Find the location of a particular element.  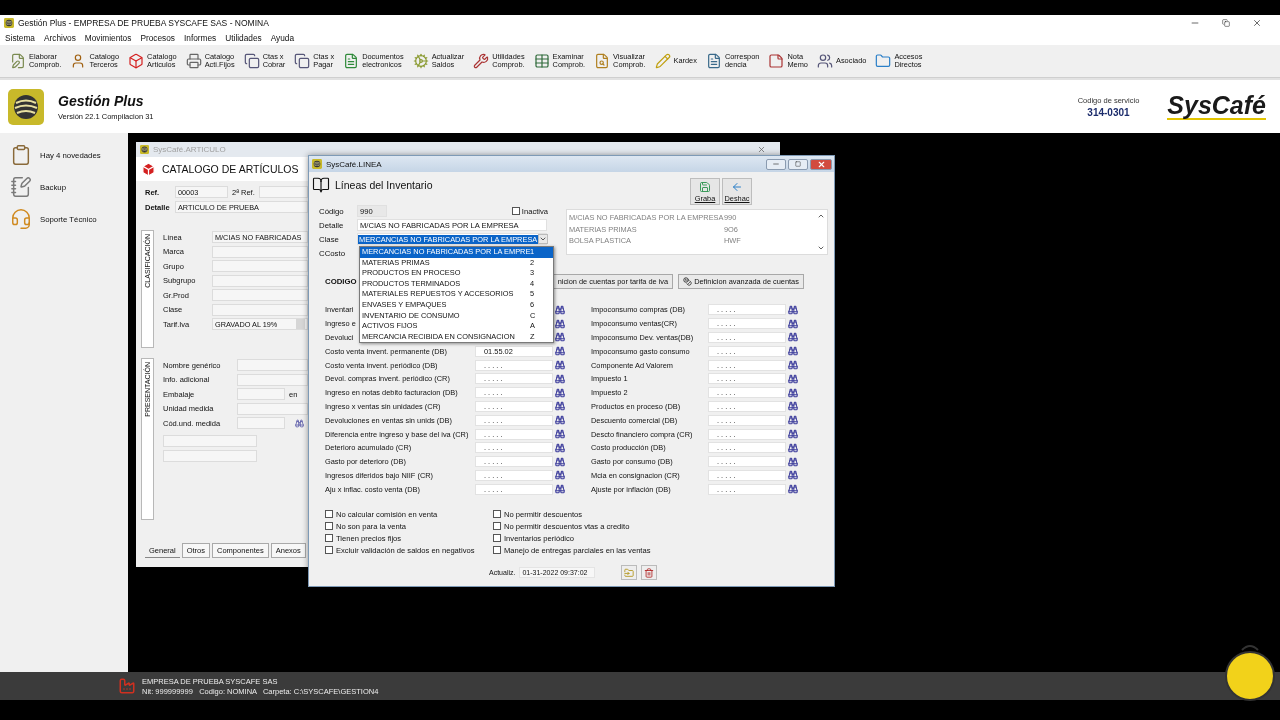

chevron-down-icon is located at coordinates (543, 239).